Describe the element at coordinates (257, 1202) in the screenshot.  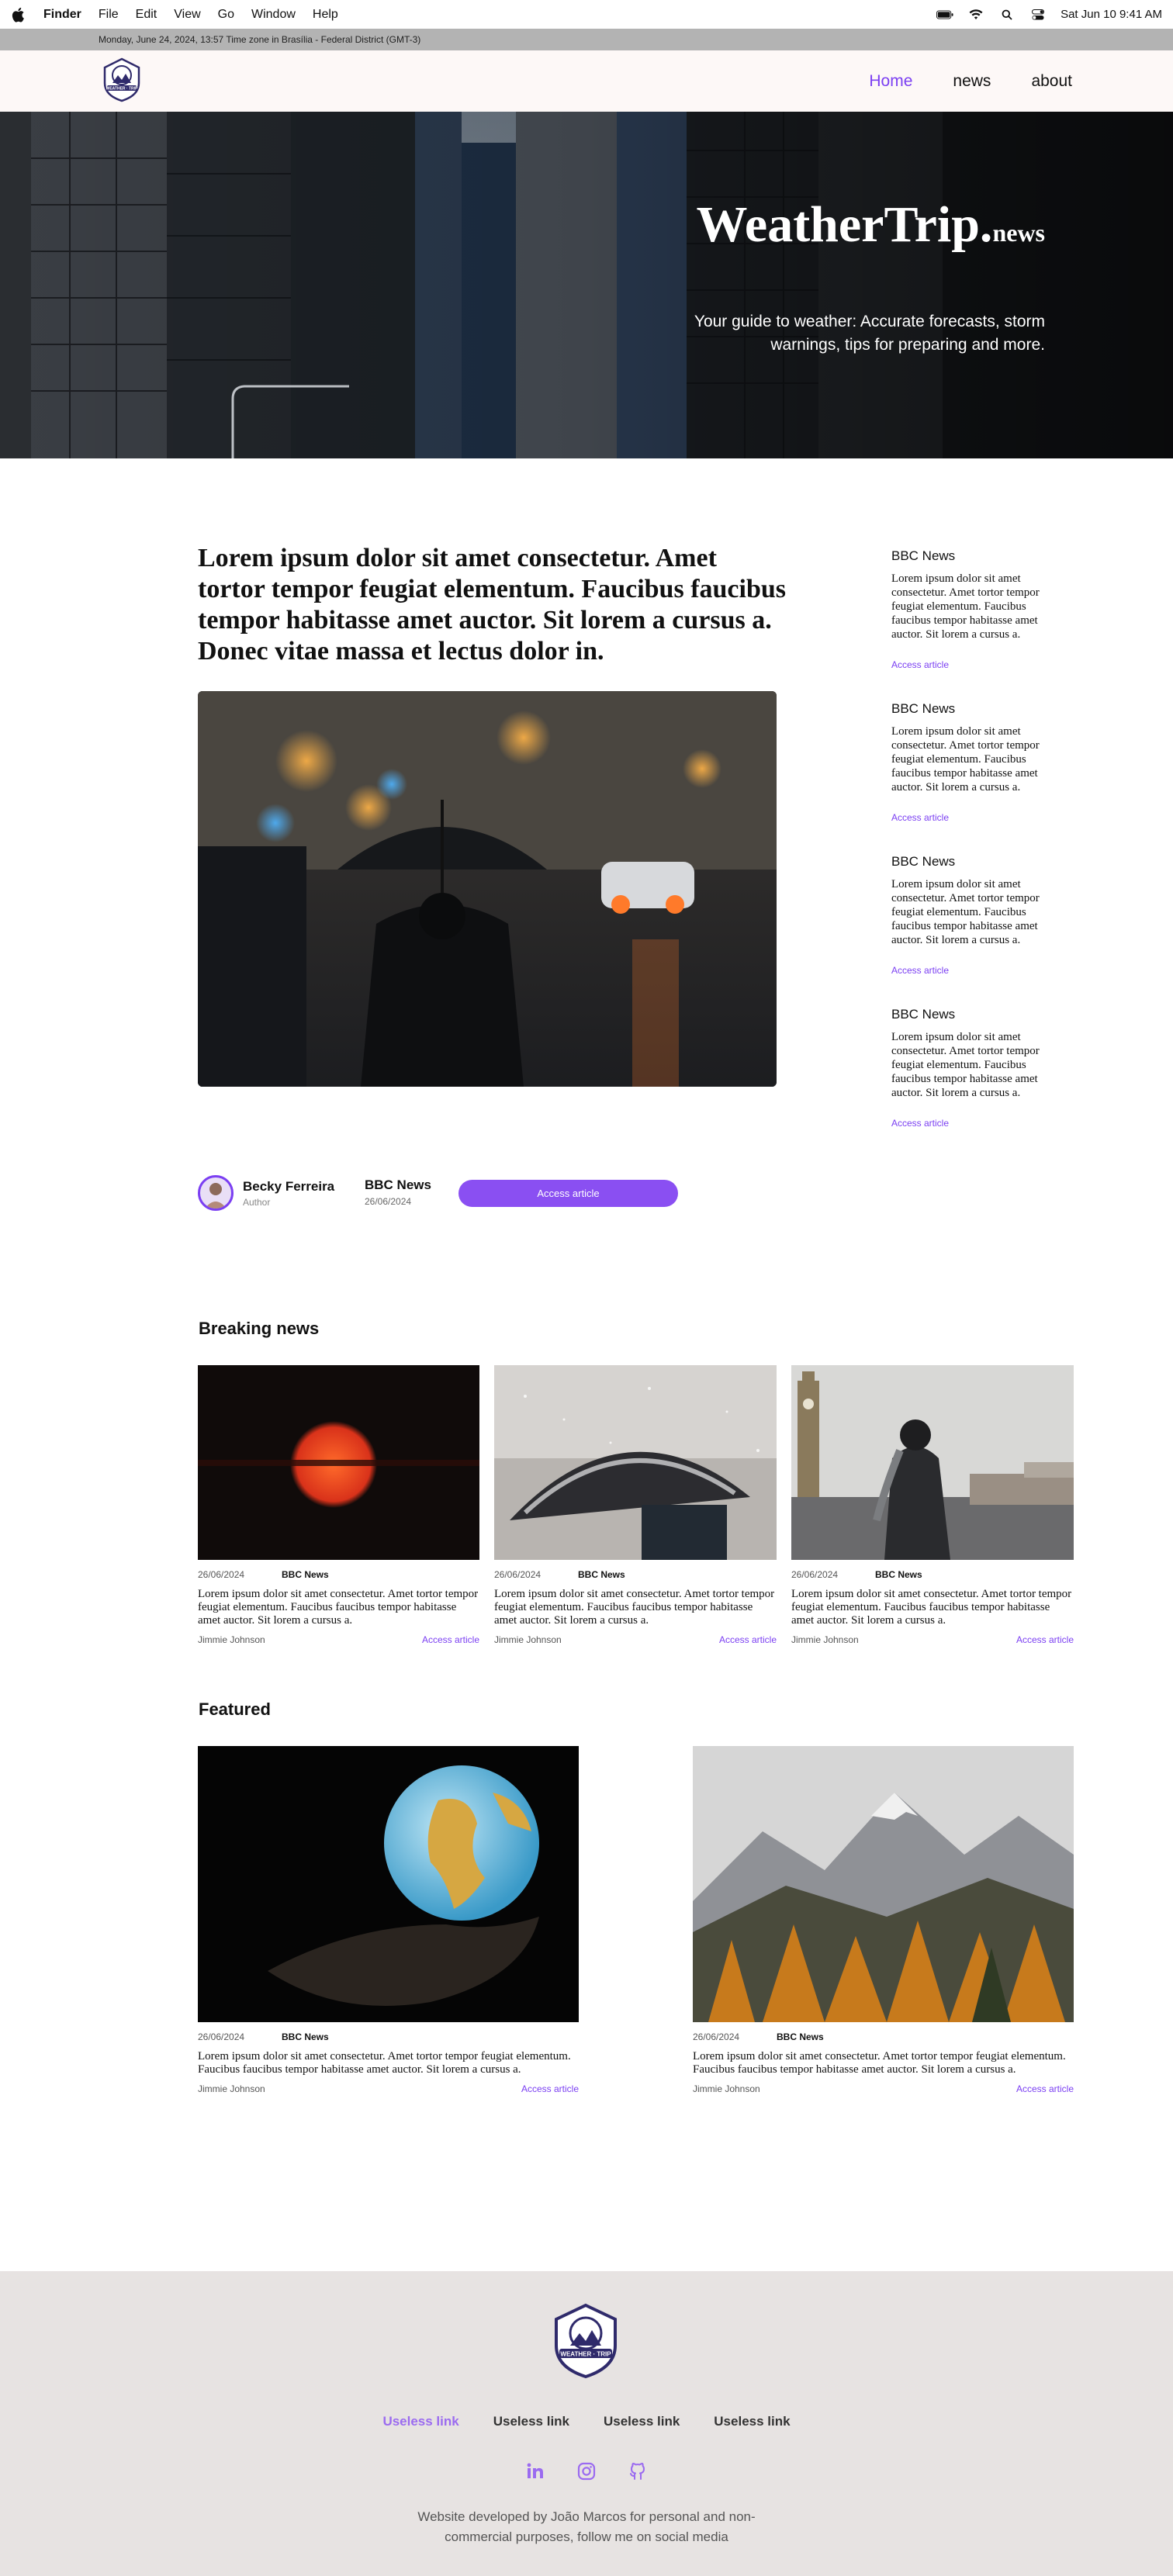
I see `author-role: Author` at that location.